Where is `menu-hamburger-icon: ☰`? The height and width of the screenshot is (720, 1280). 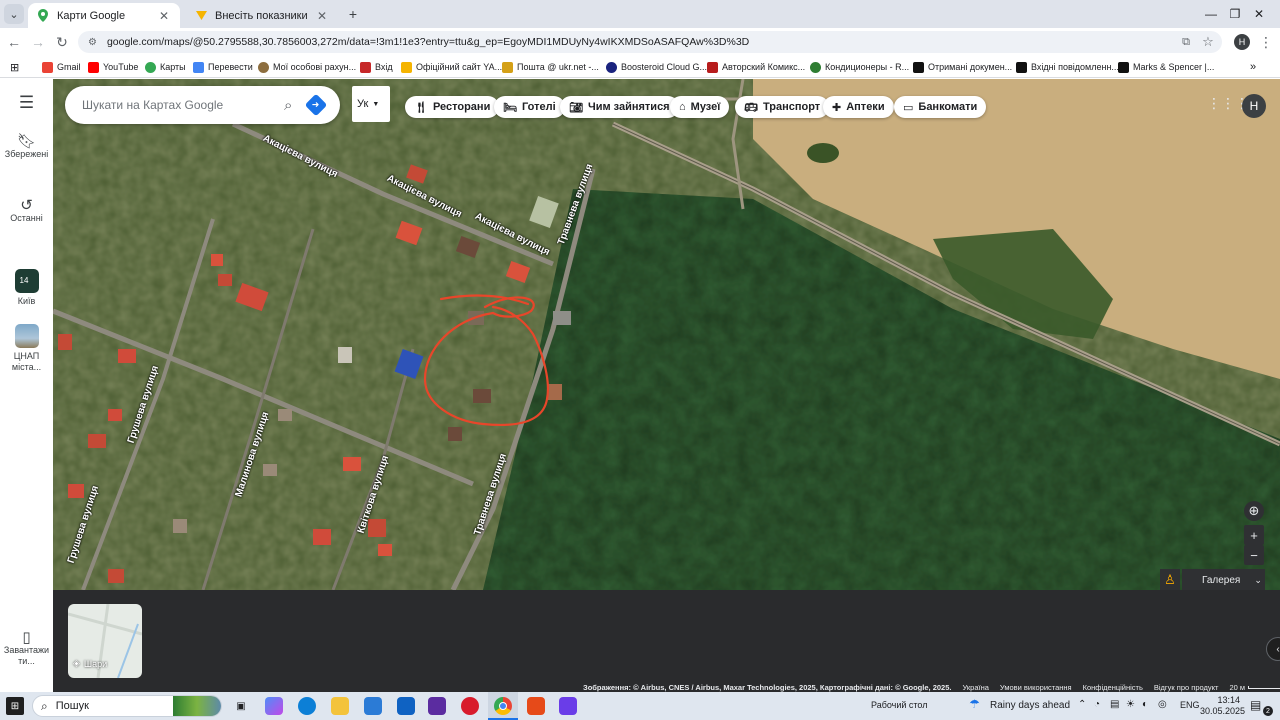 menu-hamburger-icon: ☰ is located at coordinates (26, 102).